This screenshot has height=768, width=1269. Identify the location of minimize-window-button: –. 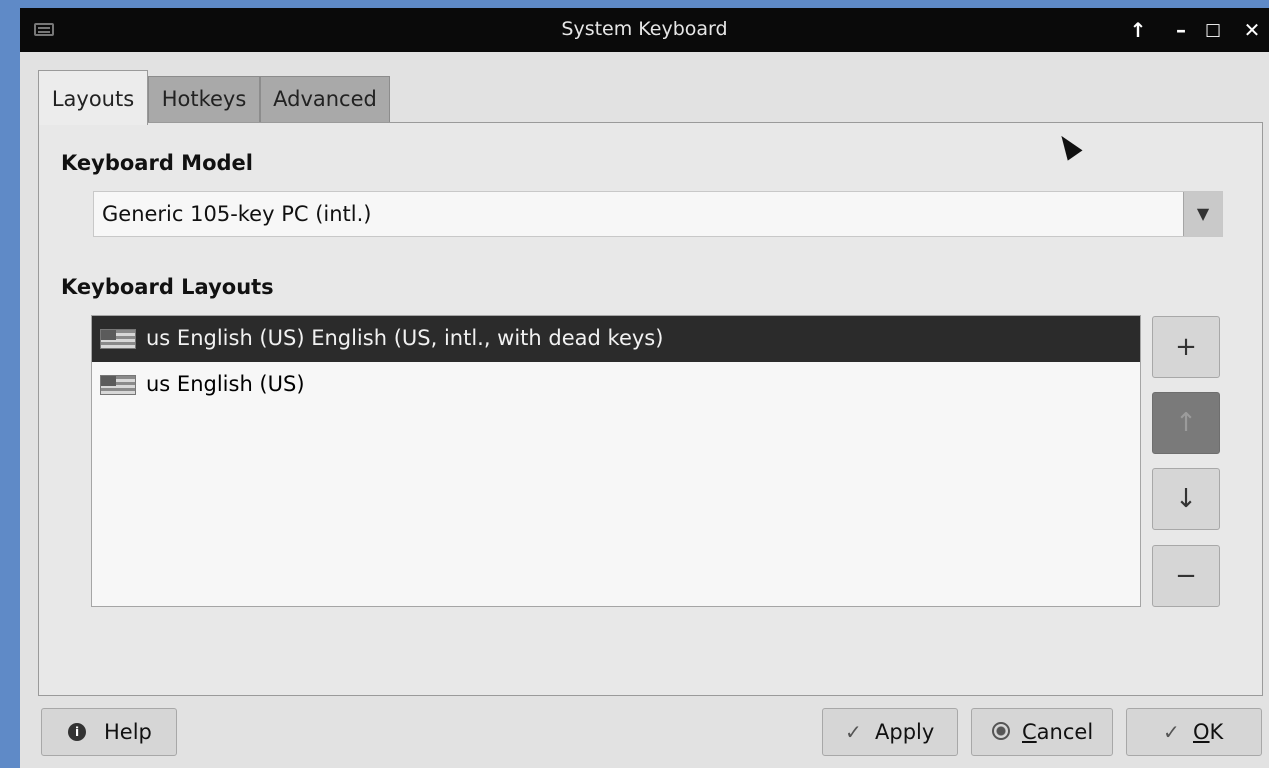
(1181, 30).